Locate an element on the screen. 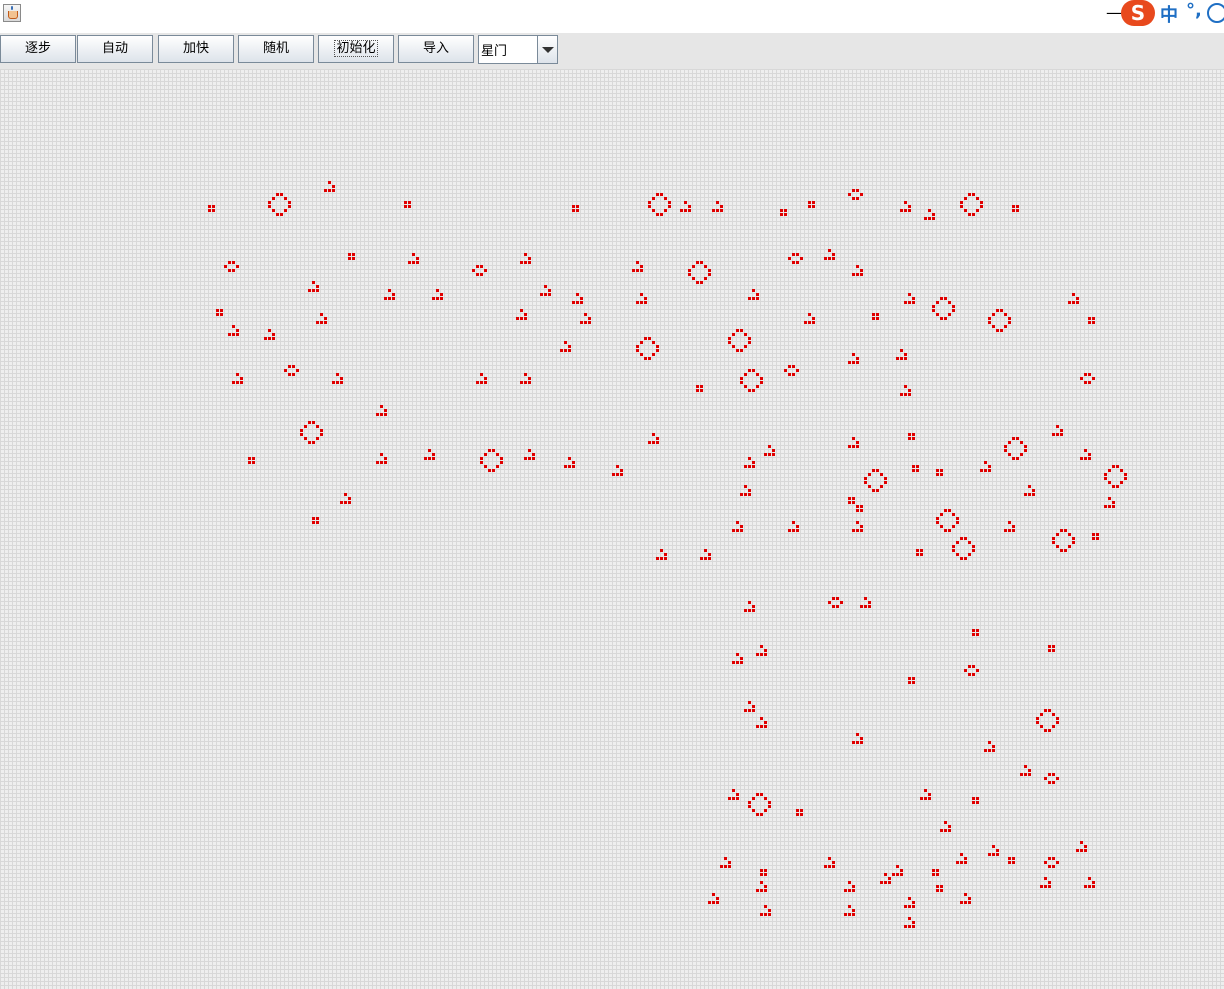 Image resolution: width=1224 pixels, height=989 pixels. import-button-label: 导入 is located at coordinates (435, 48).